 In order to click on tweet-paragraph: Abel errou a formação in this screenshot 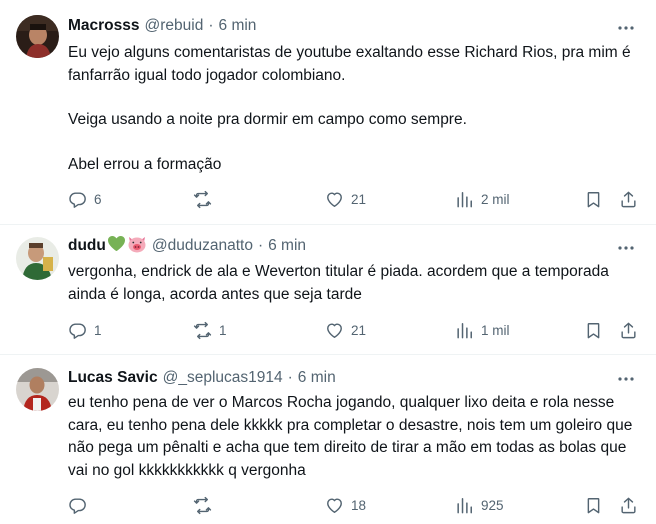, I will do `click(145, 164)`.